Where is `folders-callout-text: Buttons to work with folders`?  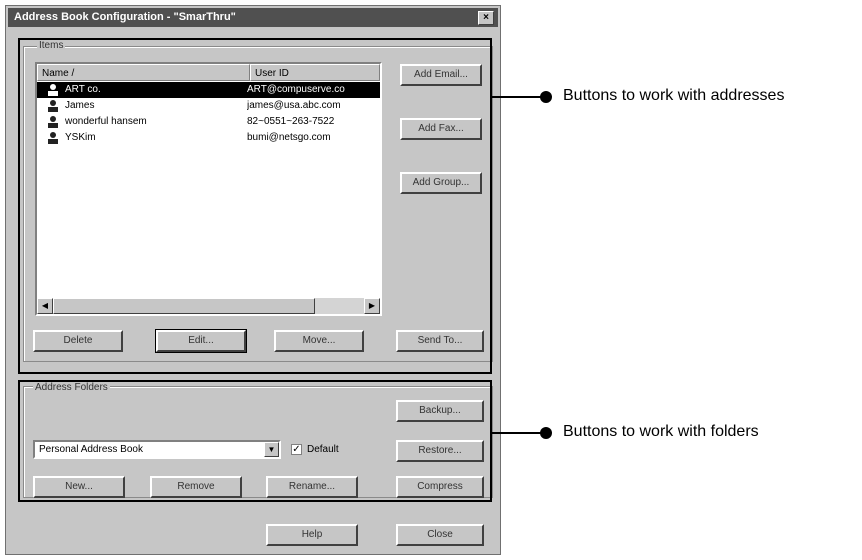 folders-callout-text: Buttons to work with folders is located at coordinates (661, 431).